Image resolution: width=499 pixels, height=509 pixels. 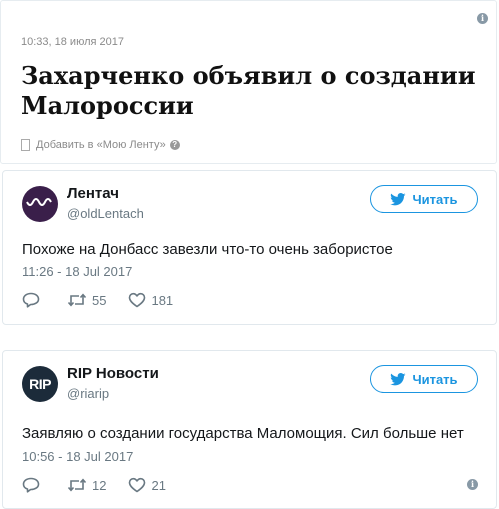 I want to click on lentach-logo-icon, so click(x=39, y=202).